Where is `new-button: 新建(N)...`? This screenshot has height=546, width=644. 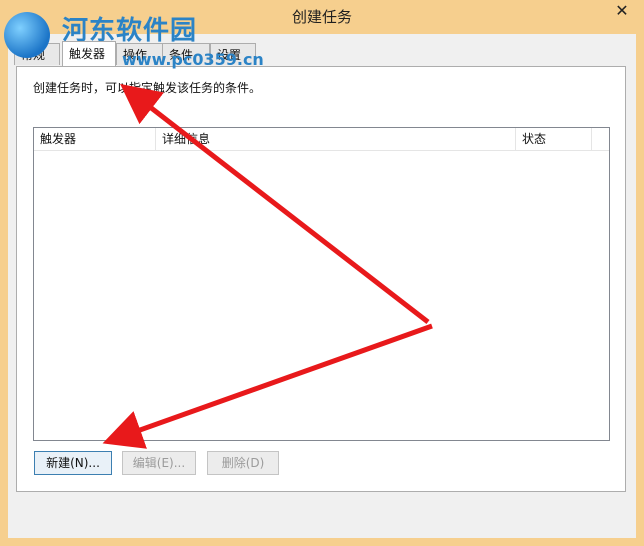 new-button: 新建(N)... is located at coordinates (73, 463).